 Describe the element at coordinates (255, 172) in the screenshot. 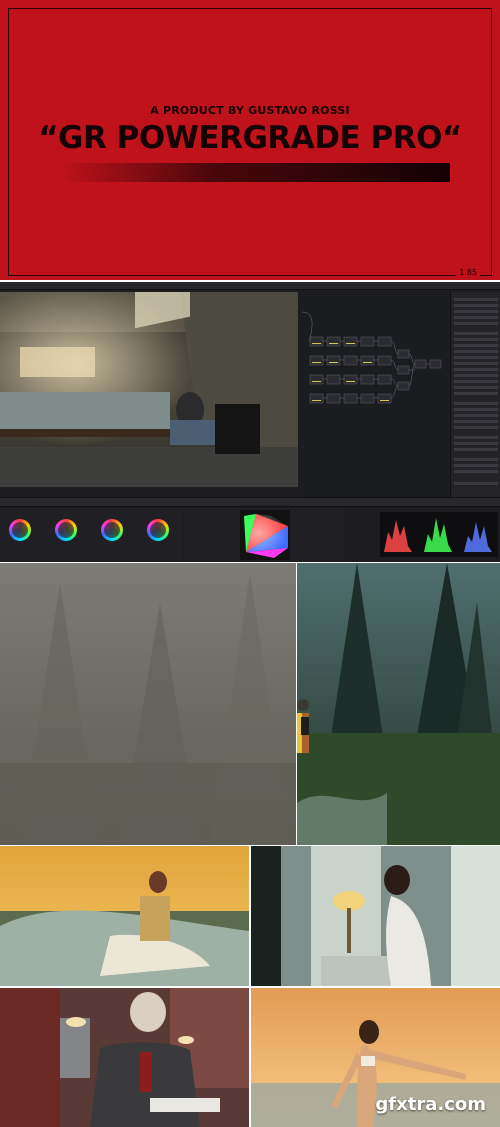

I see `banner-gradient-bar` at that location.